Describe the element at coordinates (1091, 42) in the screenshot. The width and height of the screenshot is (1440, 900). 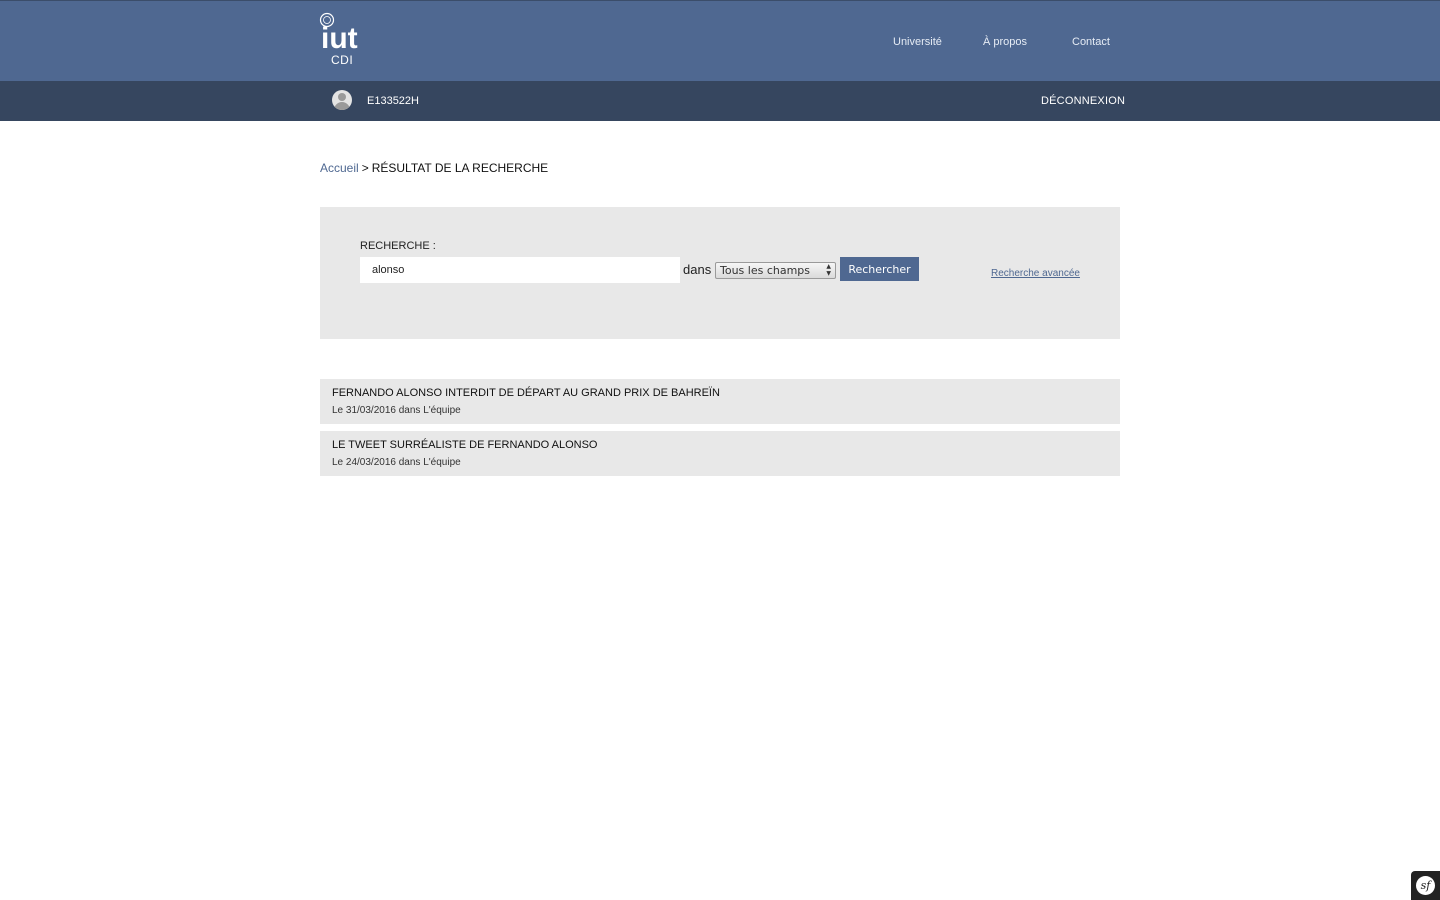
I see `nav-link-contact: Contact` at that location.